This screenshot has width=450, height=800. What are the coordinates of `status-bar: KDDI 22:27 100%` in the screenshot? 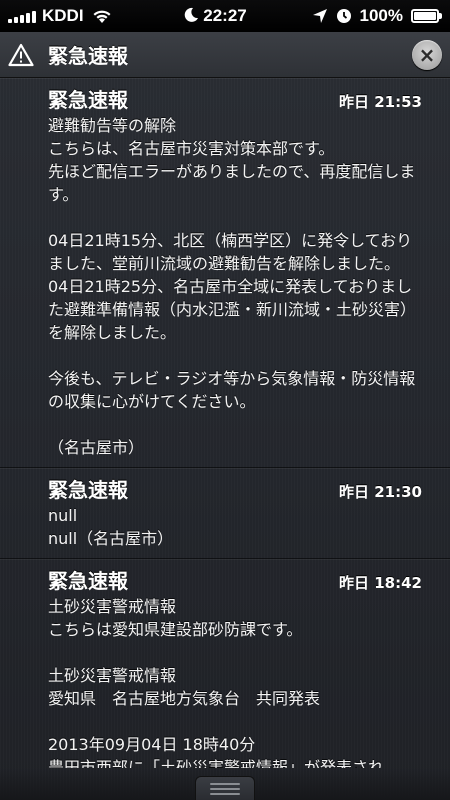 It's located at (225, 16).